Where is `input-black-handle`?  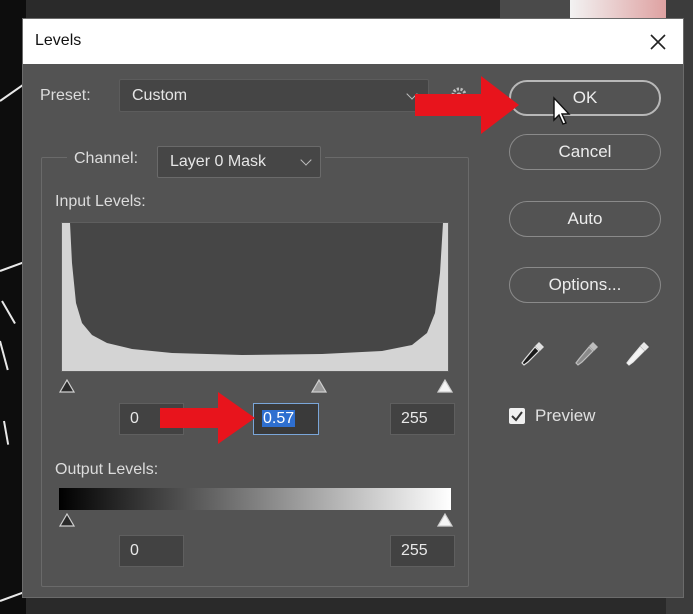 input-black-handle is located at coordinates (67, 386).